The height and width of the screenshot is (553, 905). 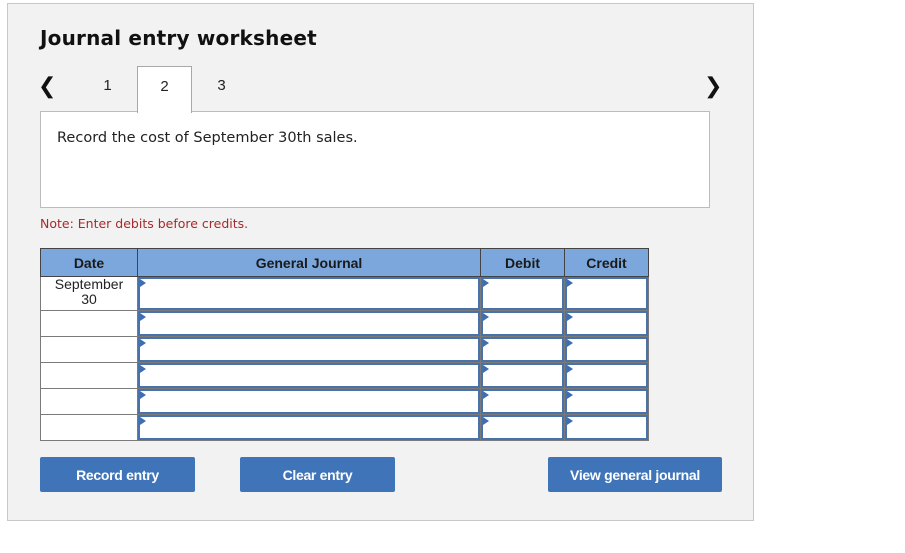 What do you see at coordinates (317, 474) in the screenshot?
I see `clear-entry-button: Clear entry` at bounding box center [317, 474].